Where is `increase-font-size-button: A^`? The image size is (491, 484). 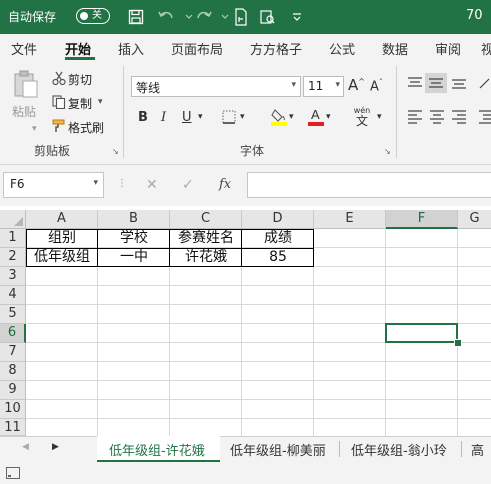 increase-font-size-button: A^ is located at coordinates (356, 85).